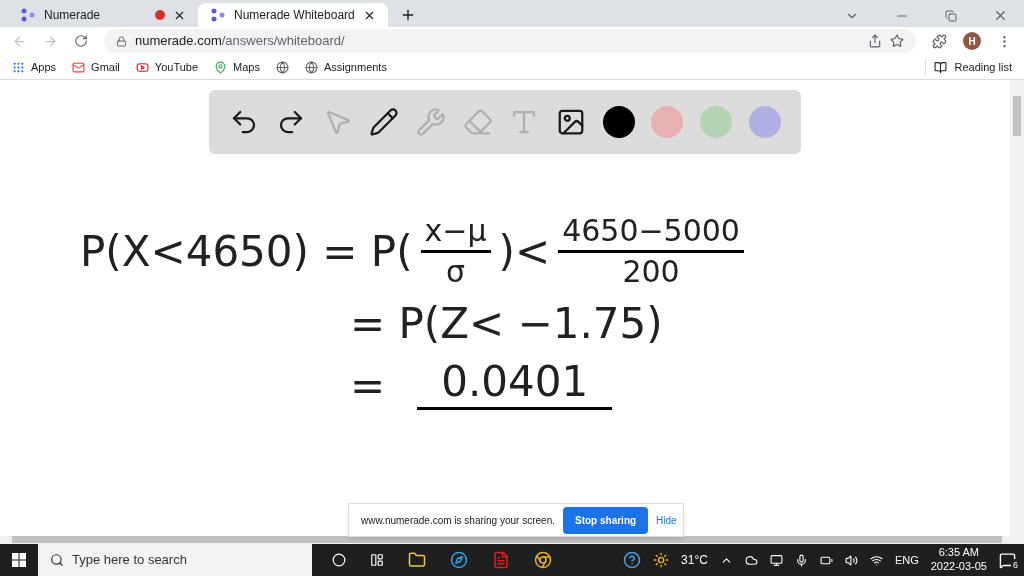 This screenshot has height=576, width=1024. What do you see at coordinates (543, 560) in the screenshot?
I see `chrome-icon` at bounding box center [543, 560].